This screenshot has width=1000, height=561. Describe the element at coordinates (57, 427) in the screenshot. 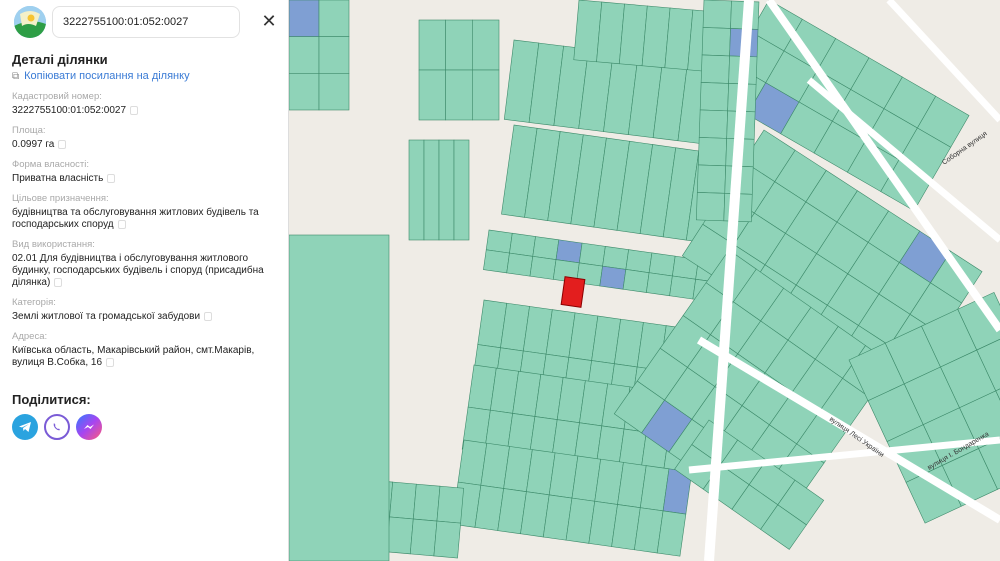

I see `viber-icon` at that location.